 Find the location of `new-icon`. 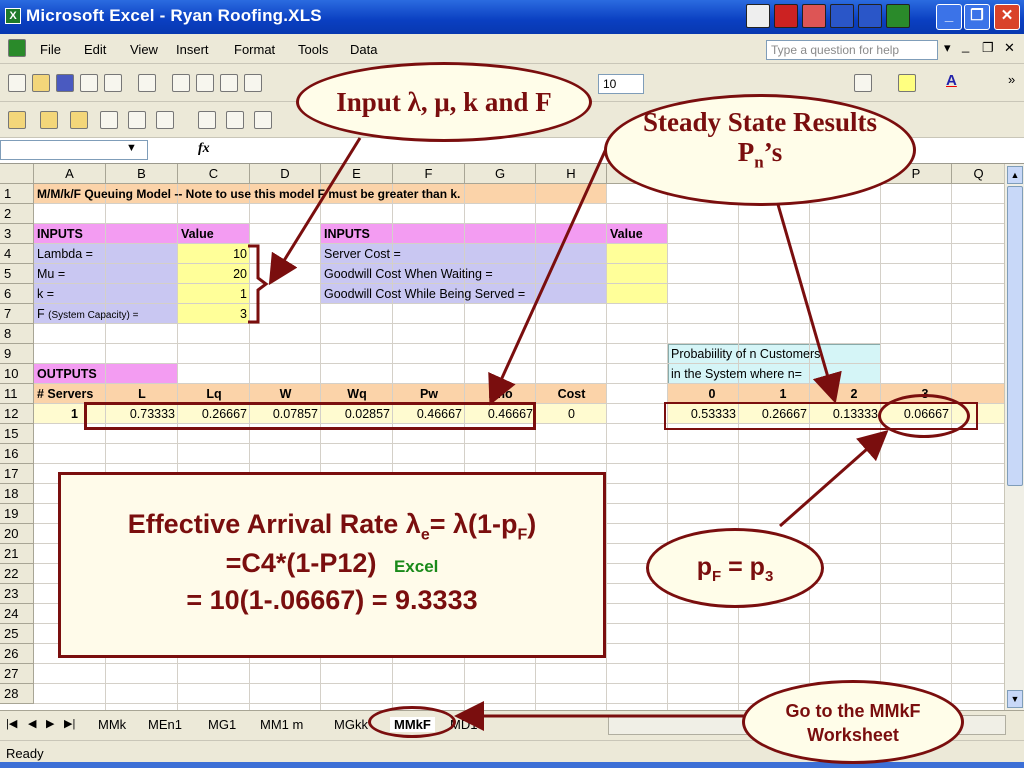

new-icon is located at coordinates (17, 83).